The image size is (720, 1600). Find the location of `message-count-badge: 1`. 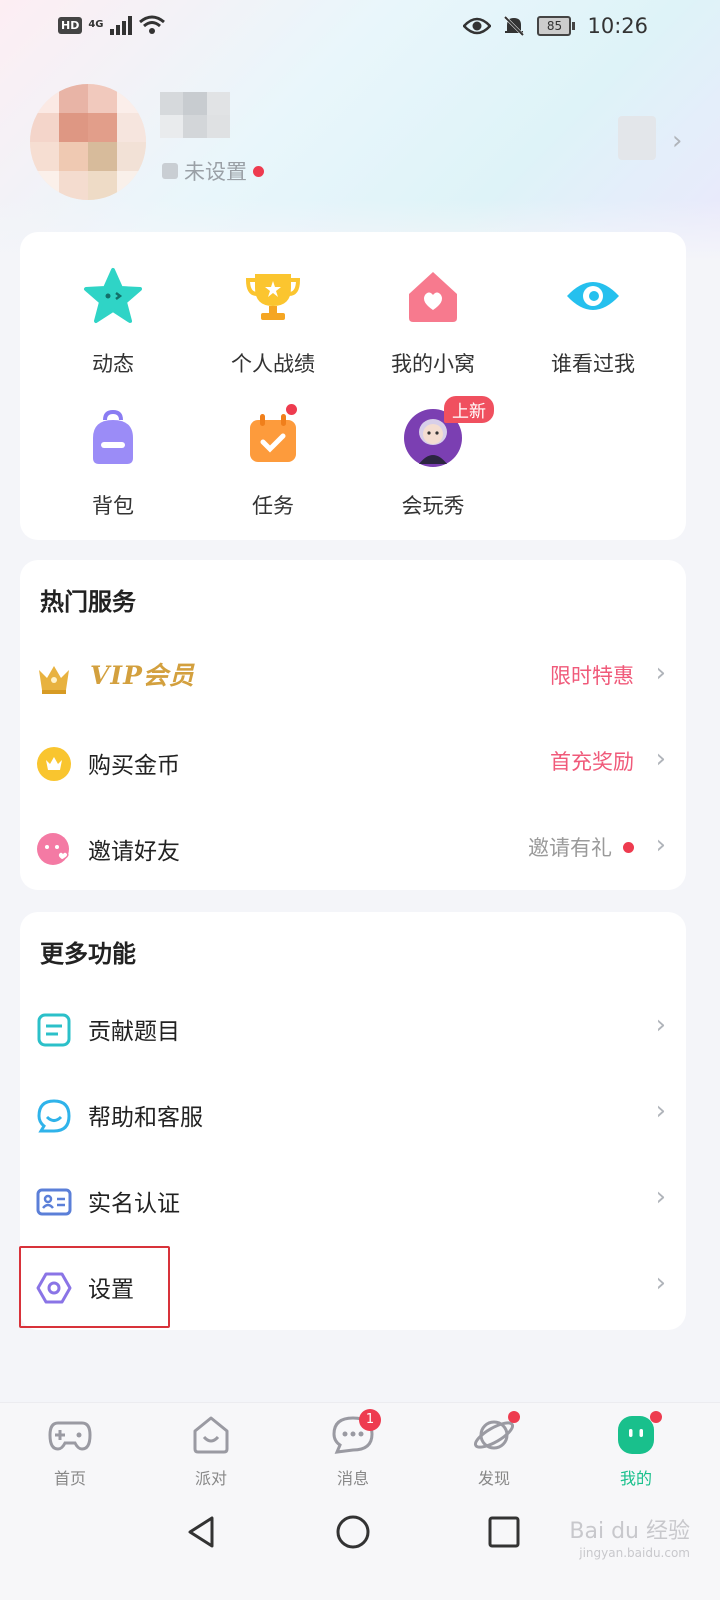

message-count-badge: 1 is located at coordinates (370, 1420).